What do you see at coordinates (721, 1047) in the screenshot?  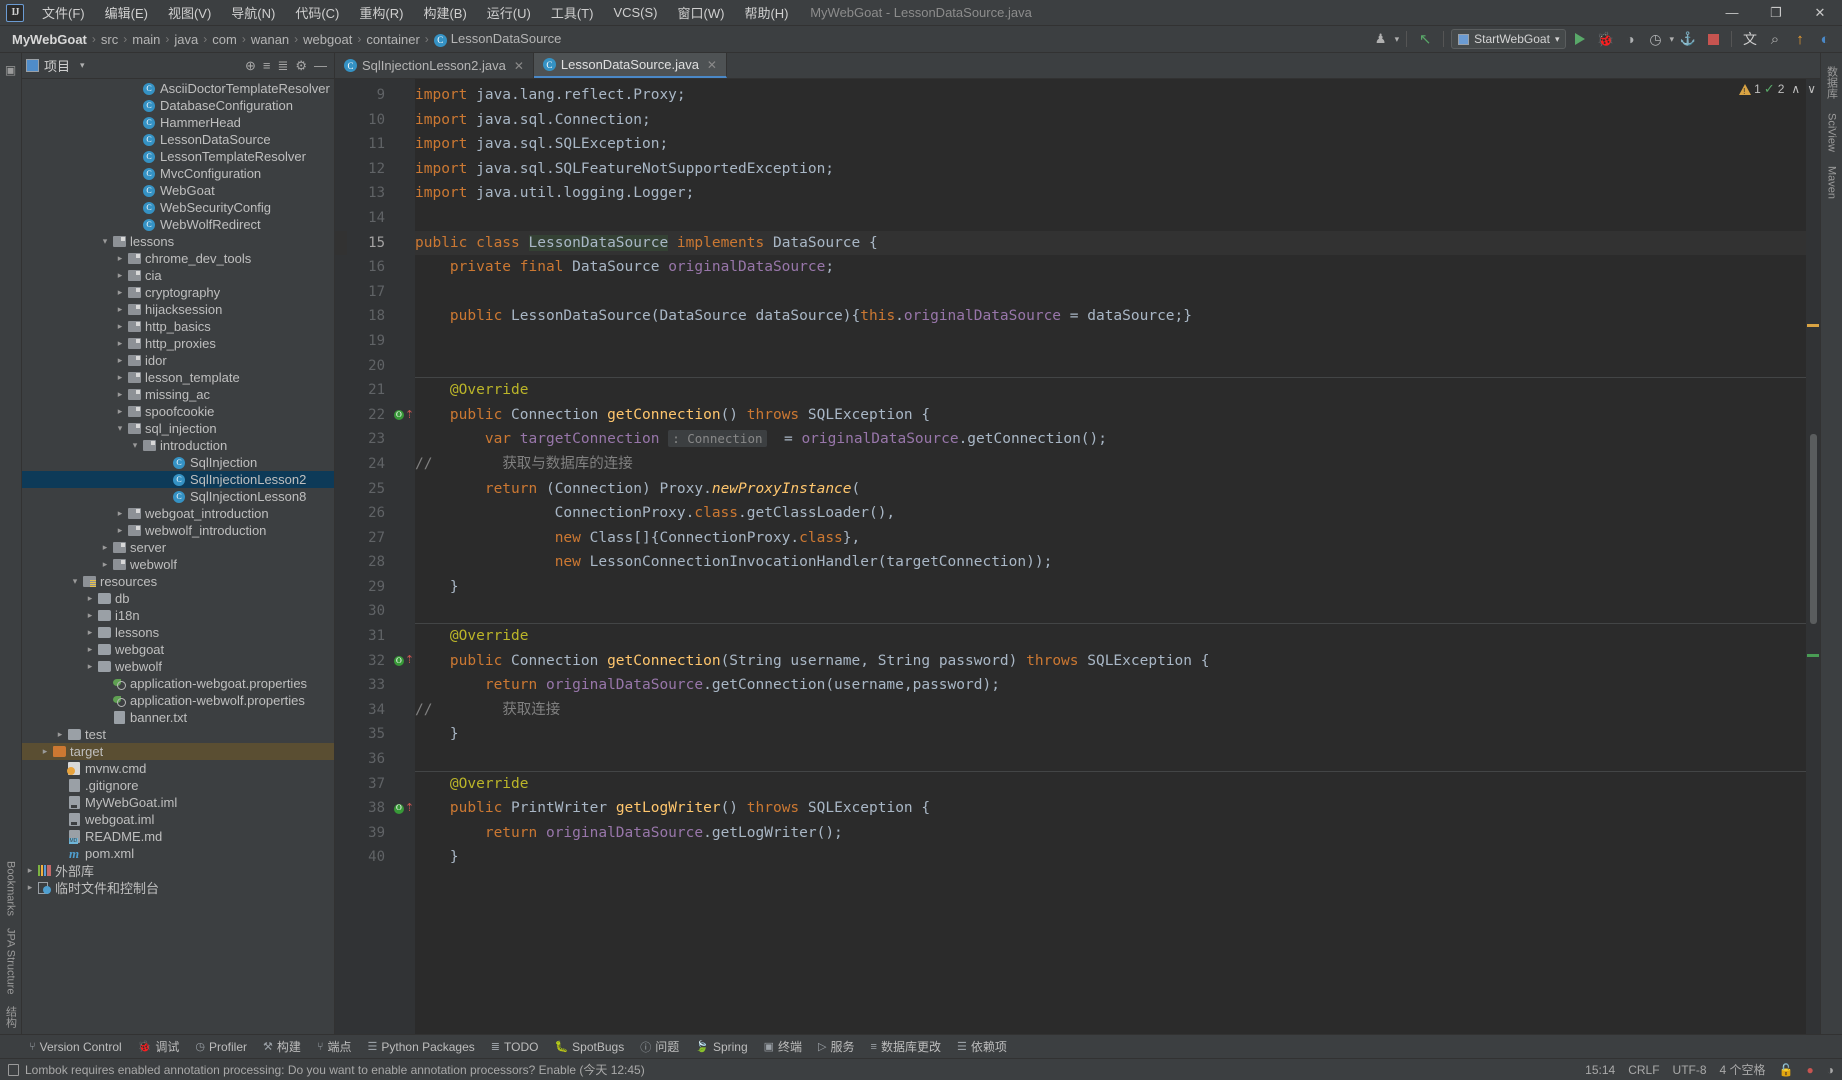 I see `tool-window-spring: 🍃 Spring` at bounding box center [721, 1047].